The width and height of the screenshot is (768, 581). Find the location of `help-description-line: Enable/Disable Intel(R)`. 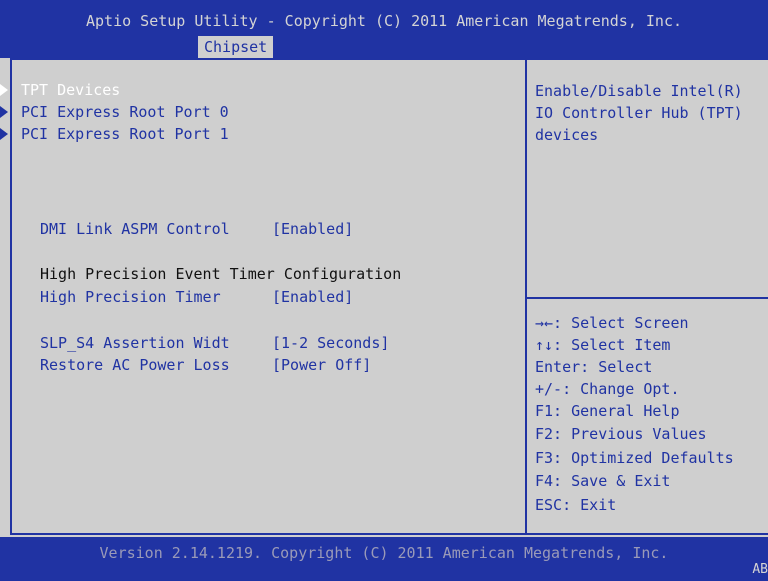

help-description-line: Enable/Disable Intel(R) is located at coordinates (639, 91).